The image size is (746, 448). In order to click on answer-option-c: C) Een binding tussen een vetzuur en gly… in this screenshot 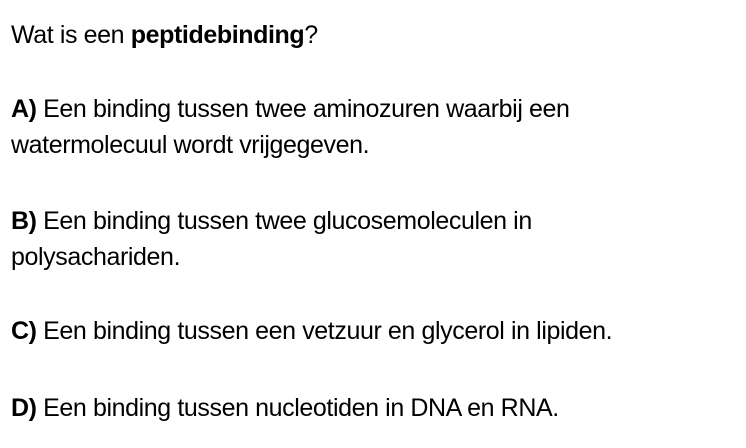, I will do `click(376, 331)`.